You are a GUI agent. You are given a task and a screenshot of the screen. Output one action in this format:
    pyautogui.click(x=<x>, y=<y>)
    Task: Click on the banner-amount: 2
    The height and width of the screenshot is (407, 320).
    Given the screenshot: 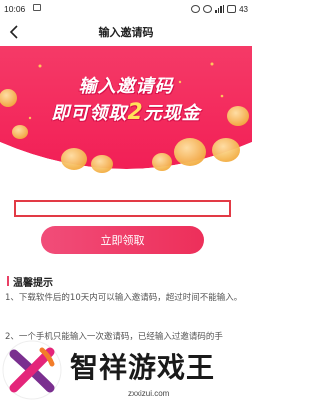 What is the action you would take?
    pyautogui.click(x=135, y=112)
    